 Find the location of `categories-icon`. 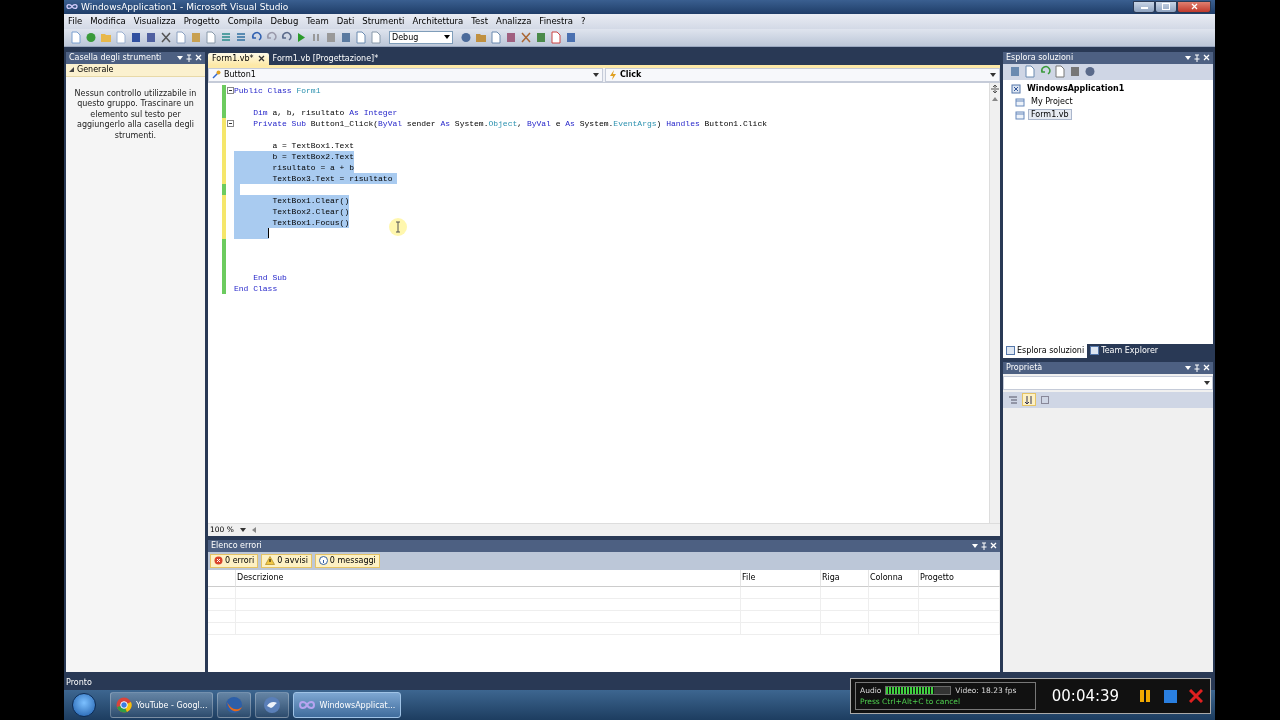

categories-icon is located at coordinates (1013, 399).